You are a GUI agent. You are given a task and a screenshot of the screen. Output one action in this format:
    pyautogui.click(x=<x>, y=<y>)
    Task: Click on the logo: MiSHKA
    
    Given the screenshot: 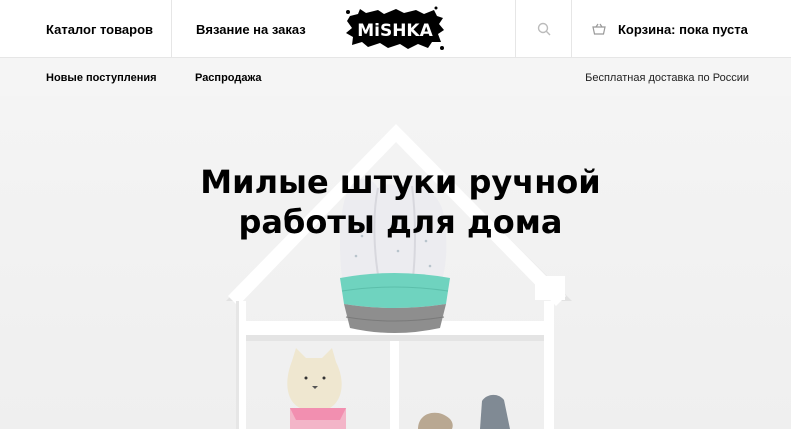 What is the action you would take?
    pyautogui.click(x=395, y=29)
    